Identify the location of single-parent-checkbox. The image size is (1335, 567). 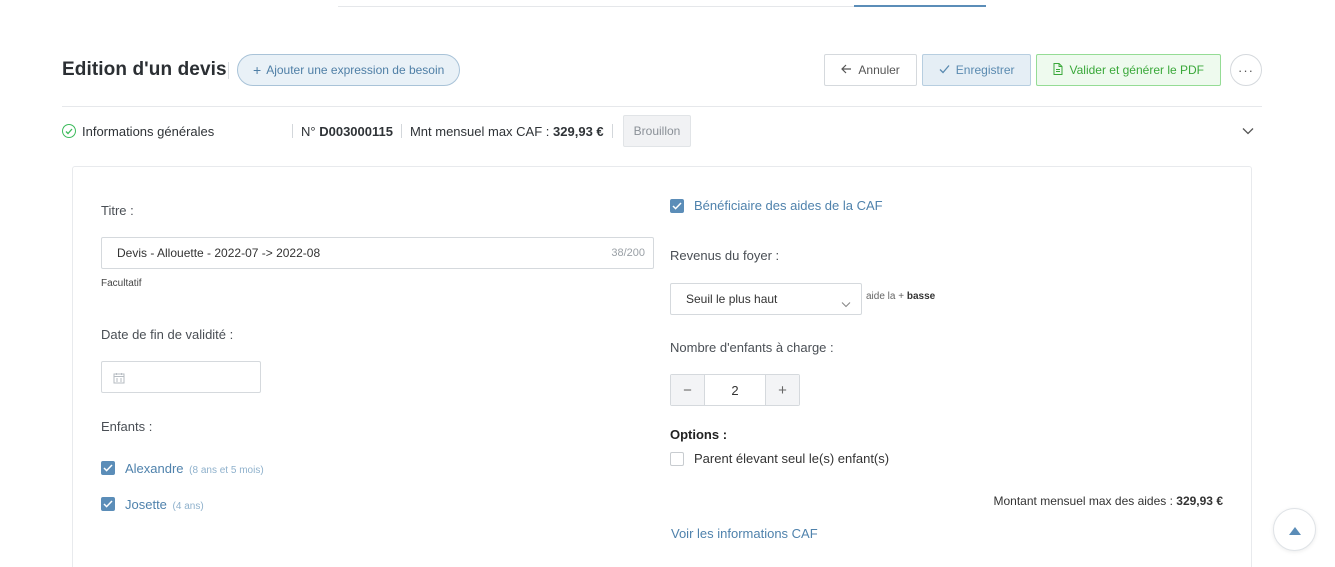
(677, 459).